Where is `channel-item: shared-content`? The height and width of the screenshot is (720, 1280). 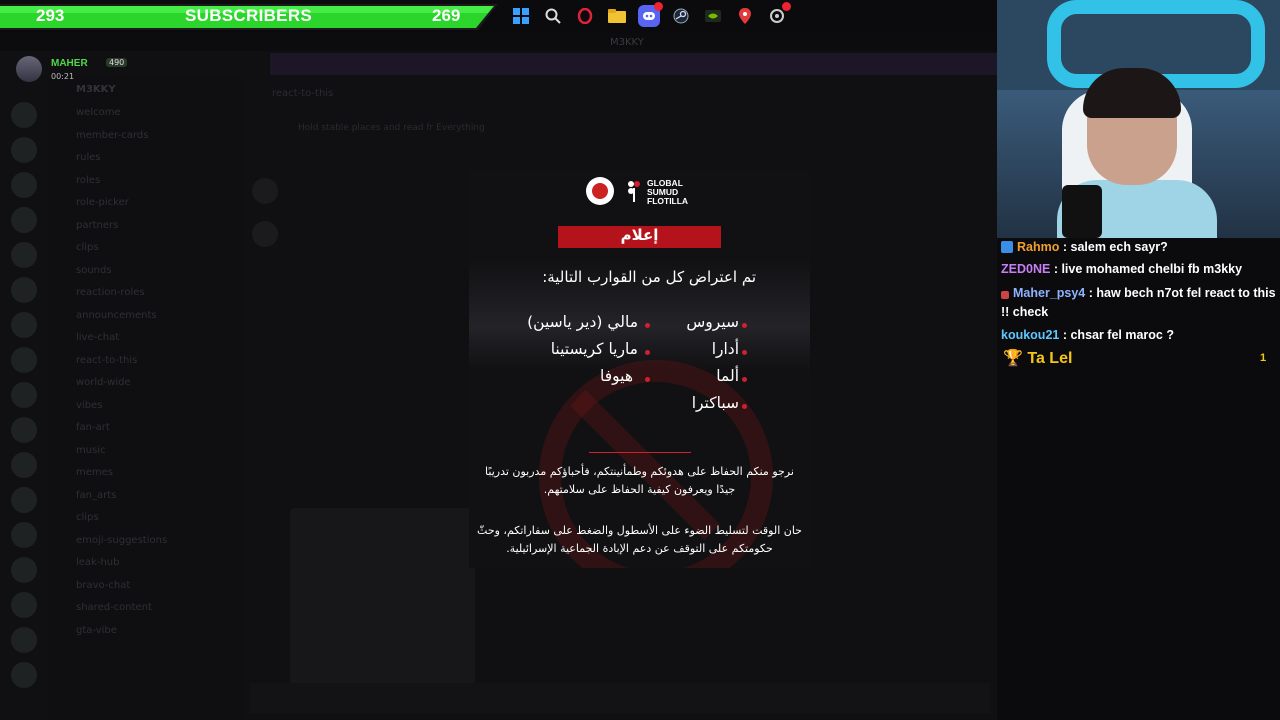
channel-item: shared-content is located at coordinates (145, 608).